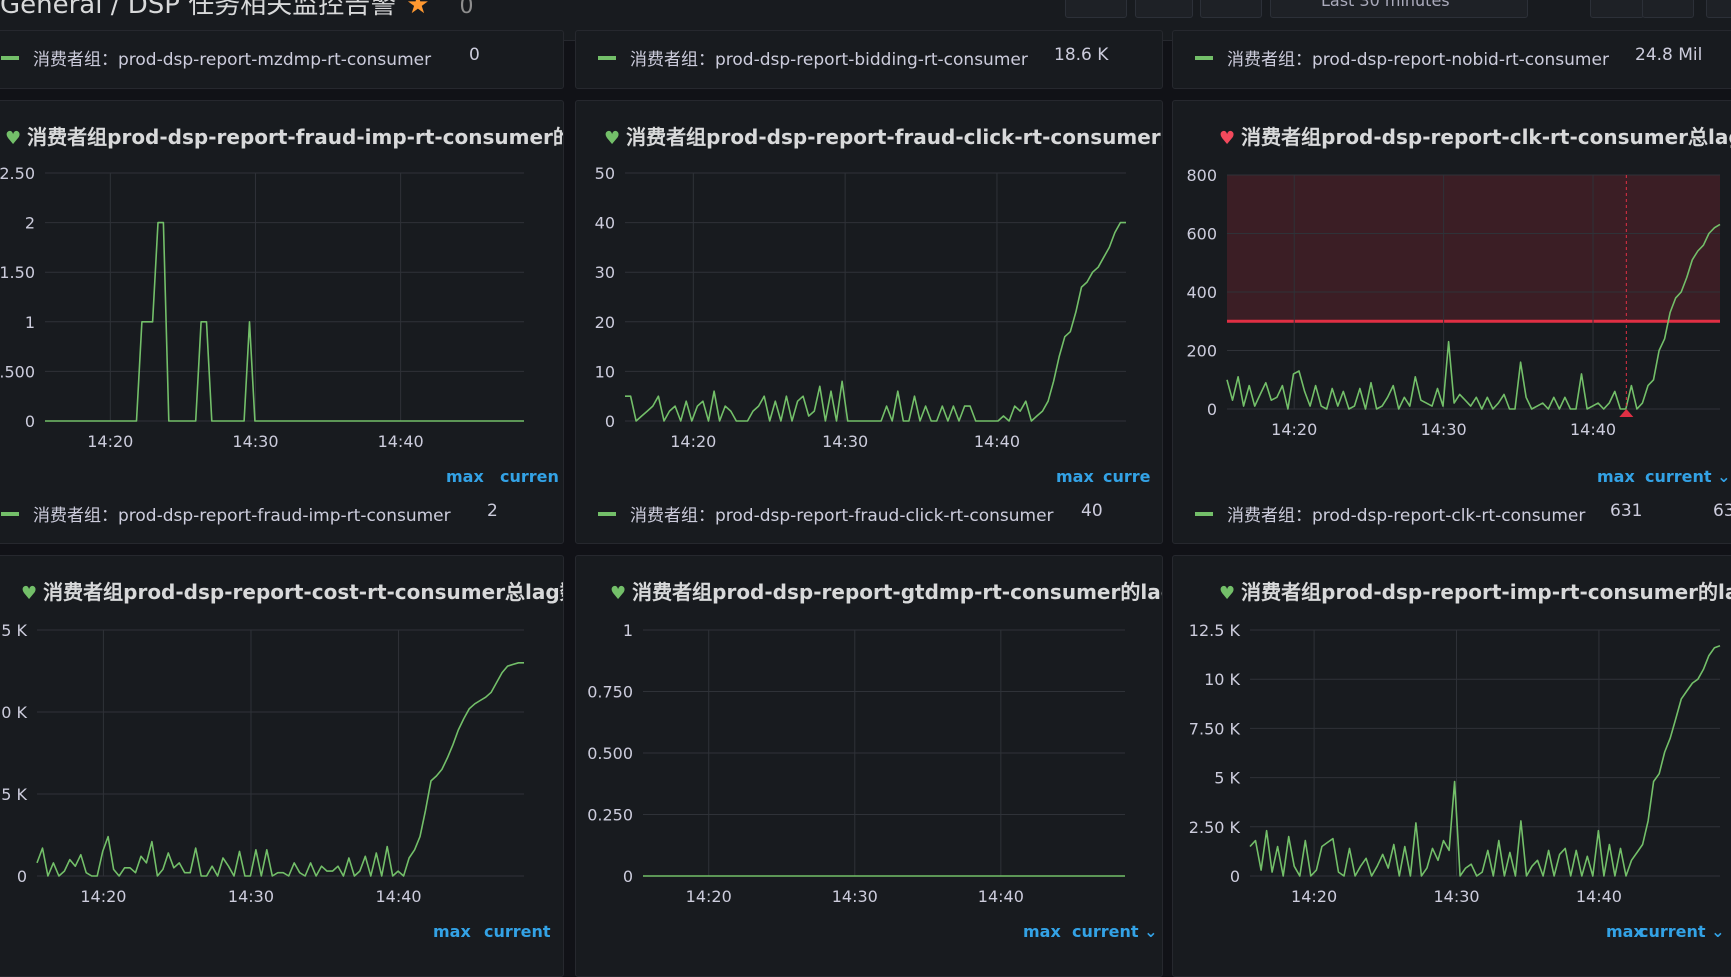 The width and height of the screenshot is (1731, 977). I want to click on y-tick-label: .500, so click(17, 371).